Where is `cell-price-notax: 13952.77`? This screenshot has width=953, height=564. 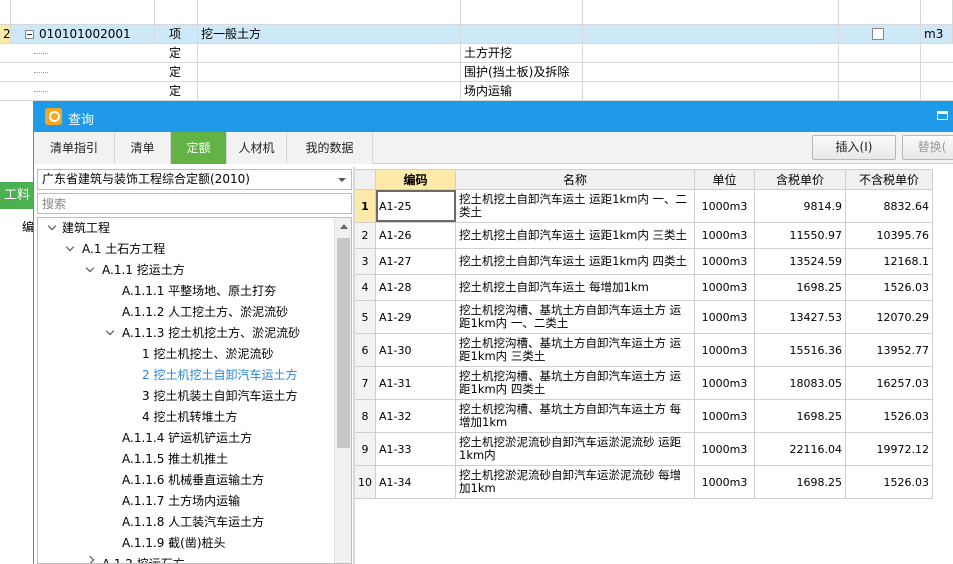 cell-price-notax: 13952.77 is located at coordinates (889, 350).